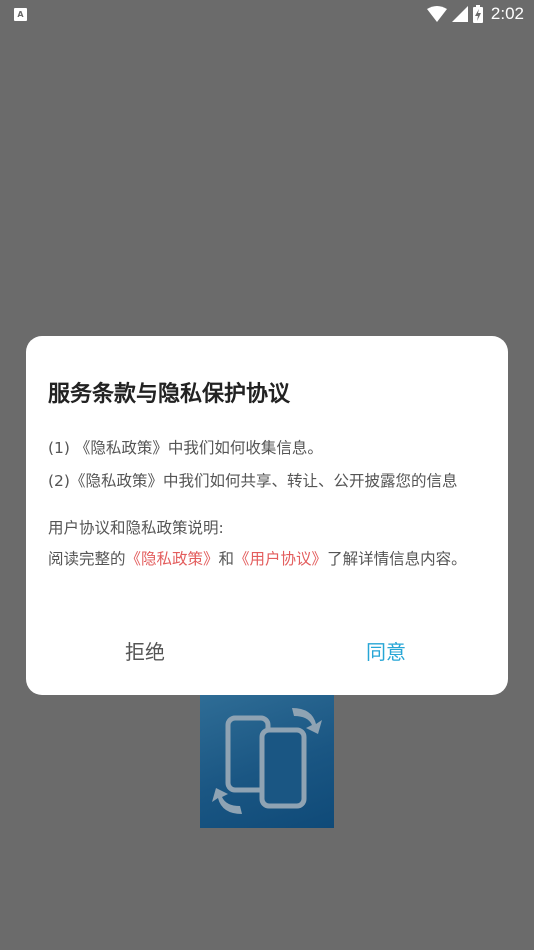 The width and height of the screenshot is (534, 950). What do you see at coordinates (386, 650) in the screenshot?
I see `agree-button: 同意` at bounding box center [386, 650].